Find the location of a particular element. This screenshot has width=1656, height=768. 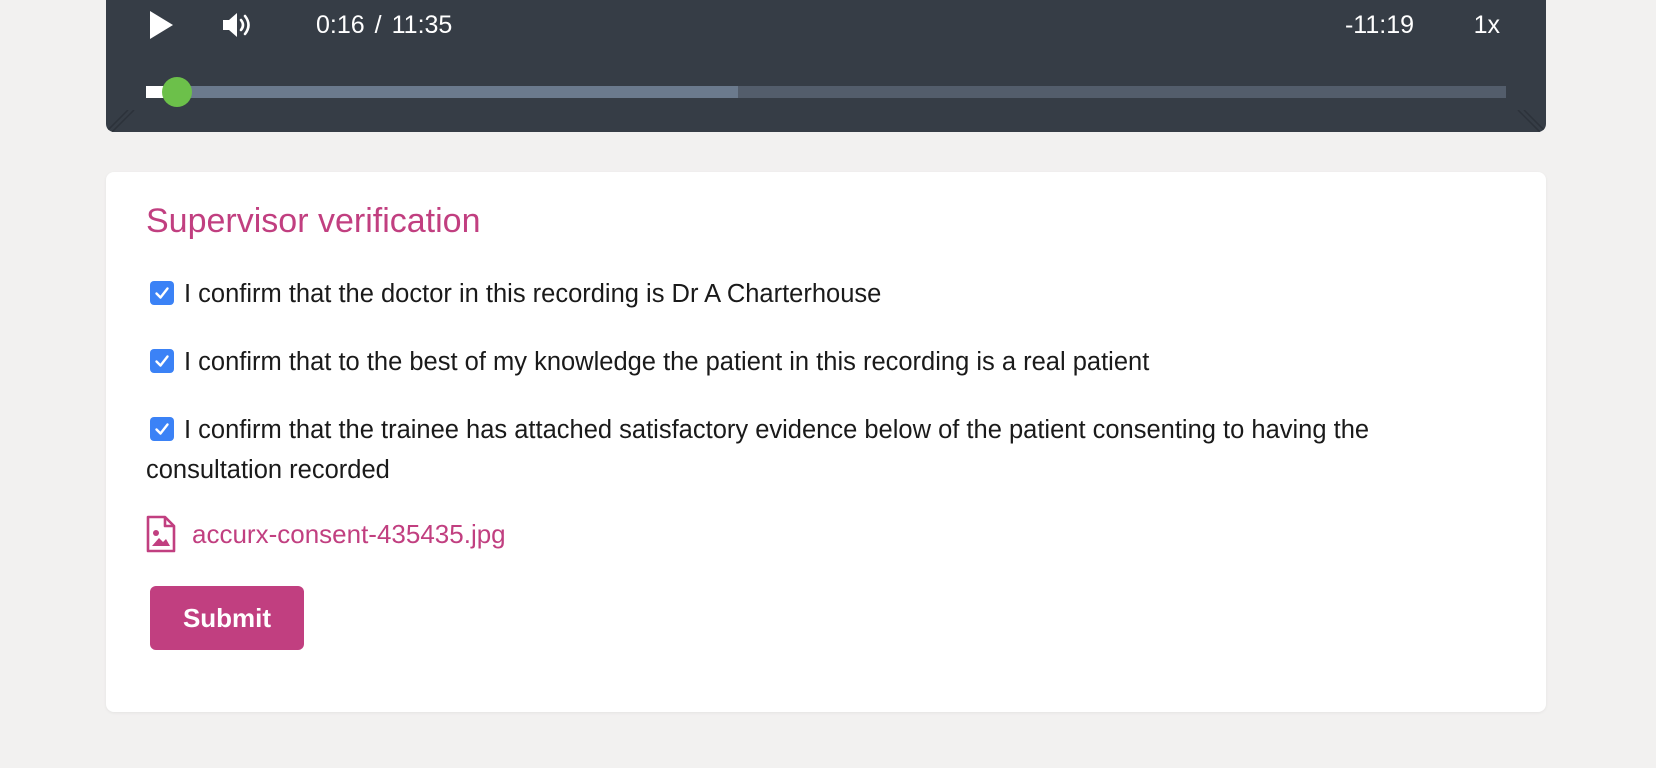

checkbox-consent is located at coordinates (162, 429).